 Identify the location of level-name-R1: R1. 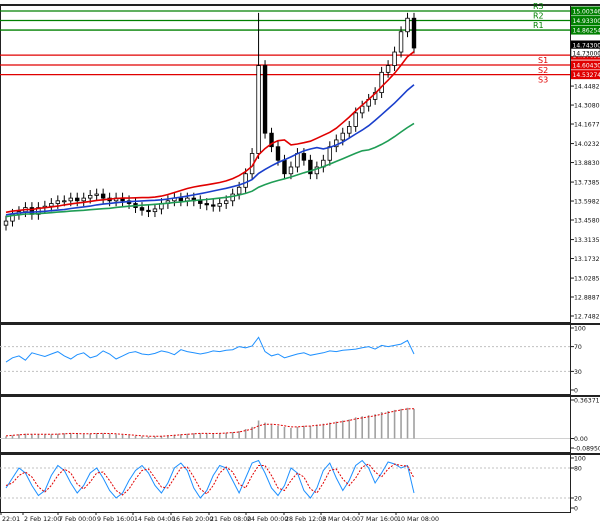
(538, 25).